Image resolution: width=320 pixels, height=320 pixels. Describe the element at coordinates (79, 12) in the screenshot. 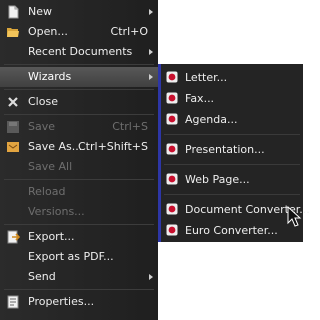

I see `menu-item-new: New` at that location.